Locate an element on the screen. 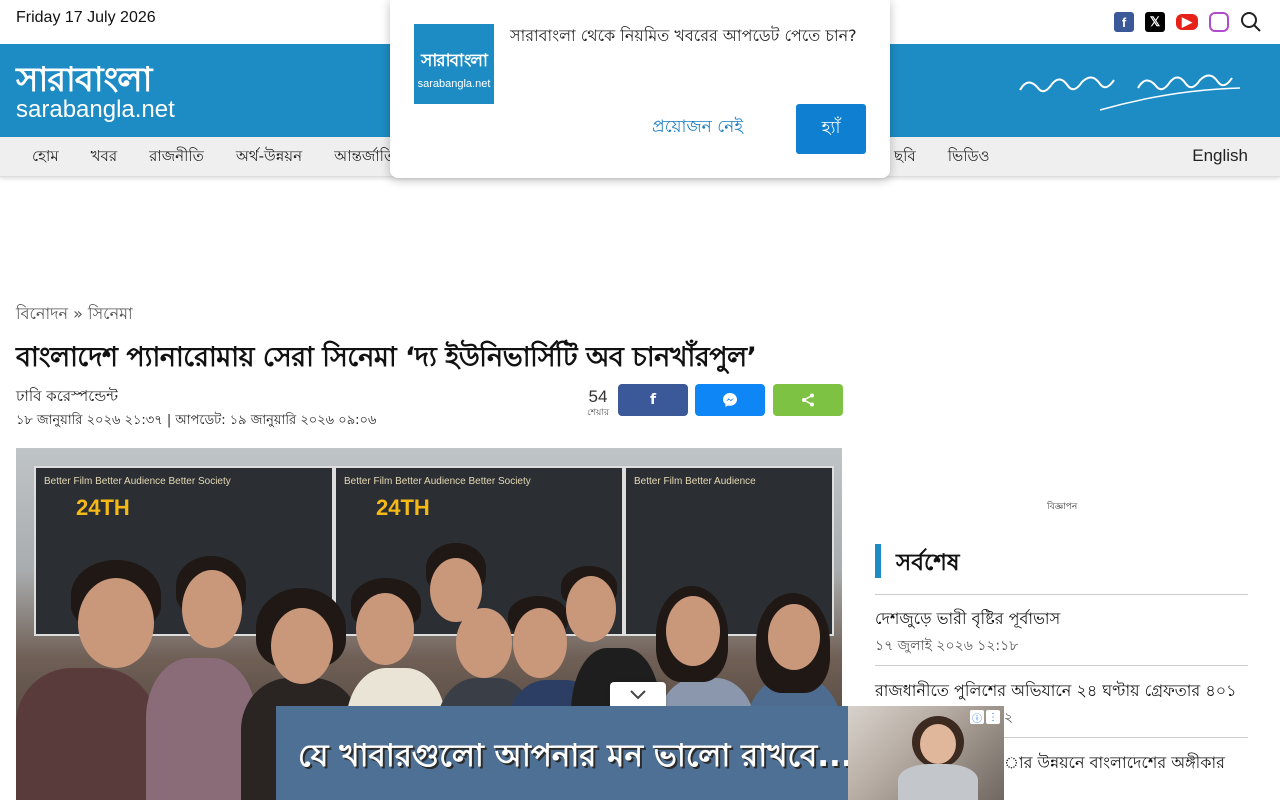 The image size is (1280, 800). share-count-number: 54 is located at coordinates (598, 396).